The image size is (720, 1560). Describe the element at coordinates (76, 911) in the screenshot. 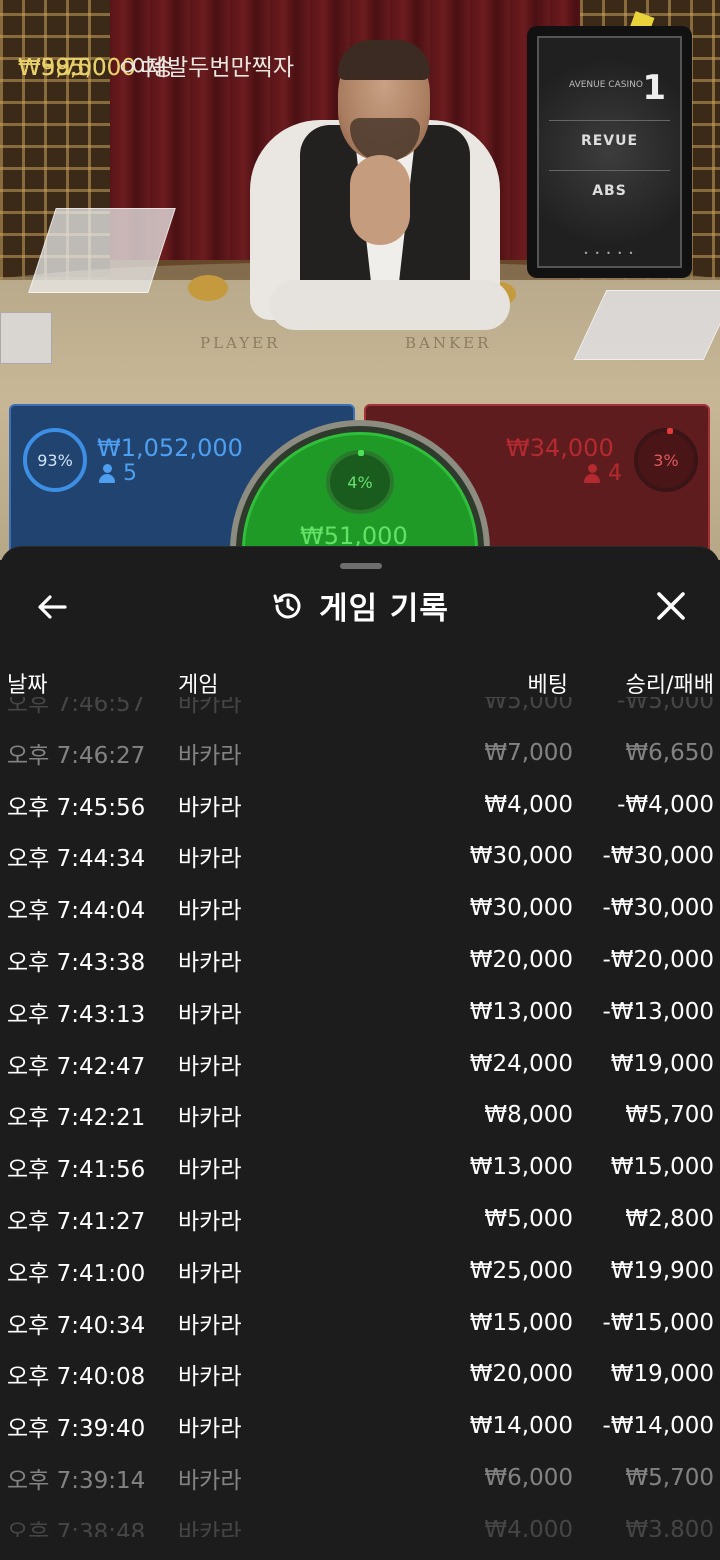

I see `row-date: 오후 7:44:04` at that location.